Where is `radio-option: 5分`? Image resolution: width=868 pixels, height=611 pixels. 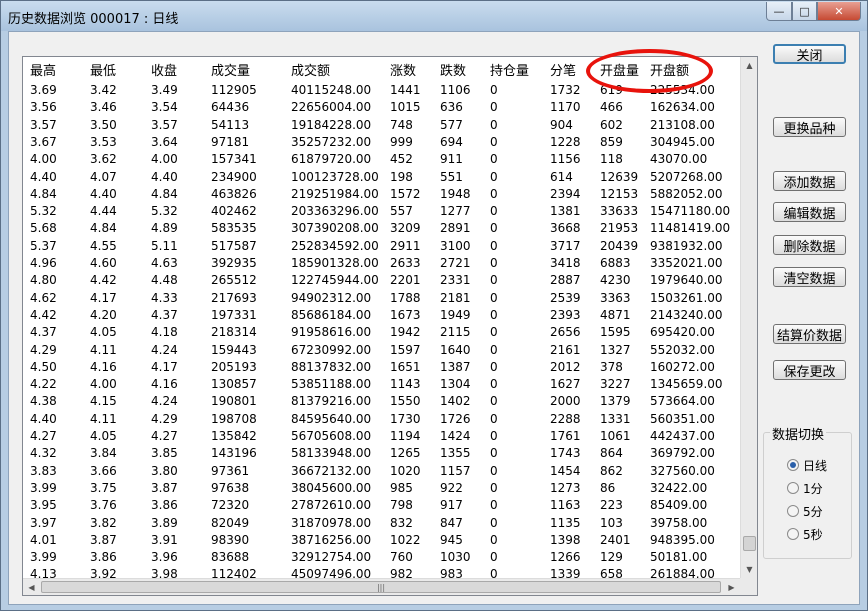
radio-option: 5分 is located at coordinates (805, 511).